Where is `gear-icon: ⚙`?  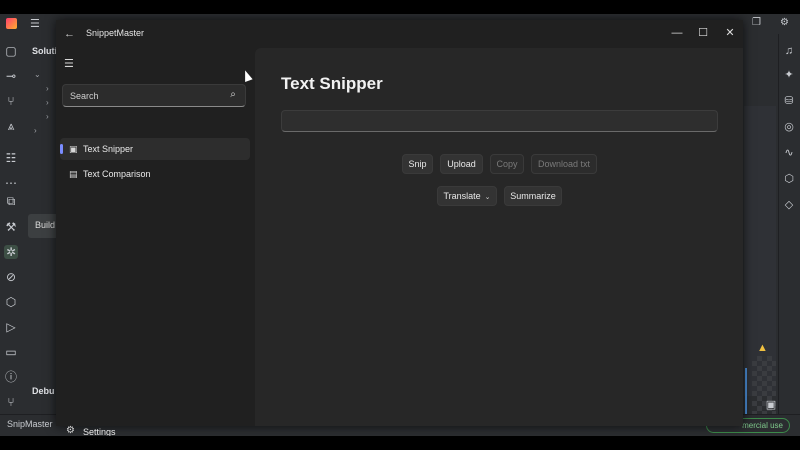 gear-icon: ⚙ is located at coordinates (70, 430).